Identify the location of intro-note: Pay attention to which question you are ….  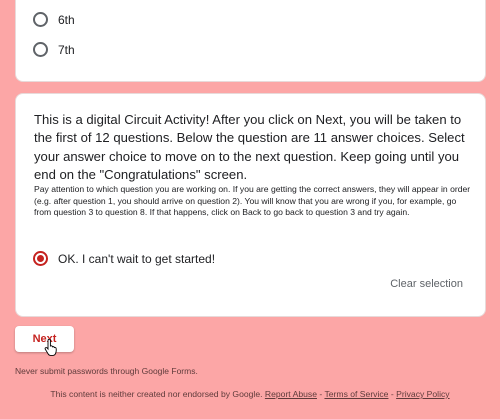
(252, 201).